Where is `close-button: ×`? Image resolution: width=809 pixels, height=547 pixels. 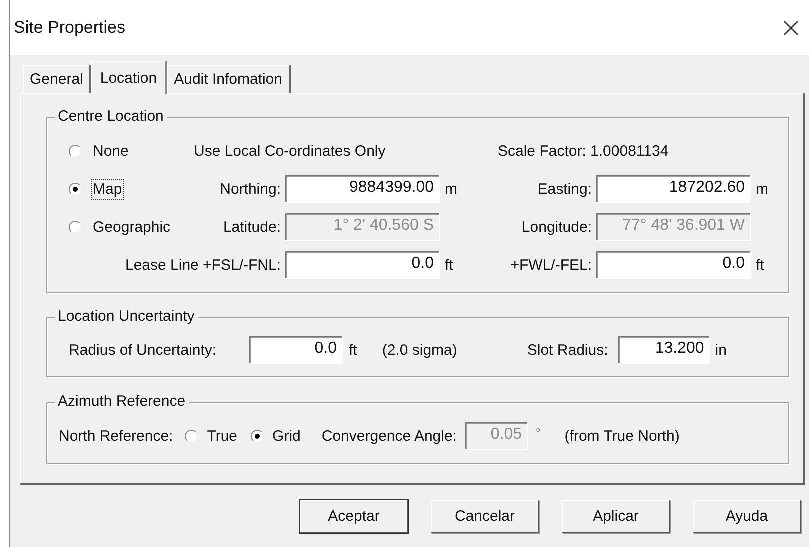
close-button: × is located at coordinates (791, 28).